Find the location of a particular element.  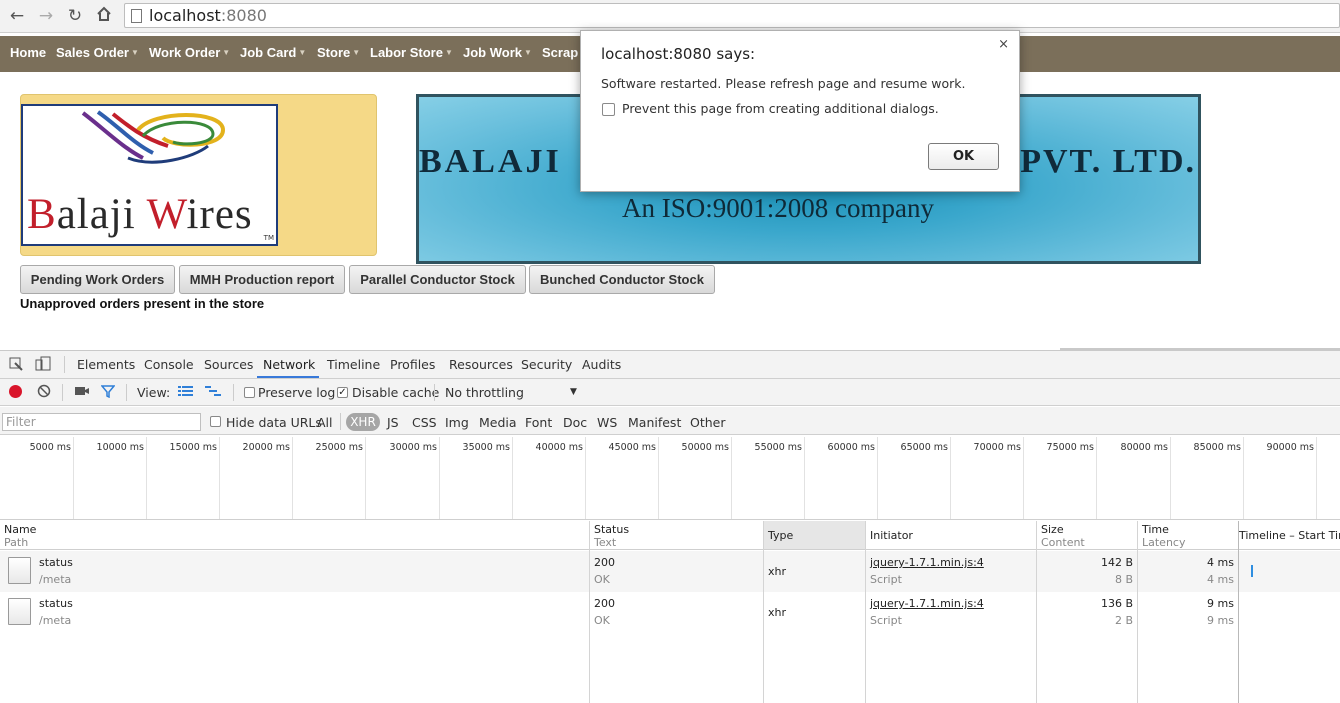

filter-icon is located at coordinates (108, 393).